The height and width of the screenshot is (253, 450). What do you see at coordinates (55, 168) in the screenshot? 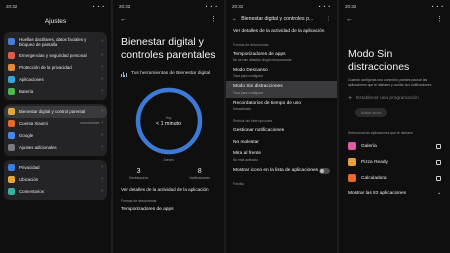
I see `settings-item: Privacidad ›` at bounding box center [55, 168].